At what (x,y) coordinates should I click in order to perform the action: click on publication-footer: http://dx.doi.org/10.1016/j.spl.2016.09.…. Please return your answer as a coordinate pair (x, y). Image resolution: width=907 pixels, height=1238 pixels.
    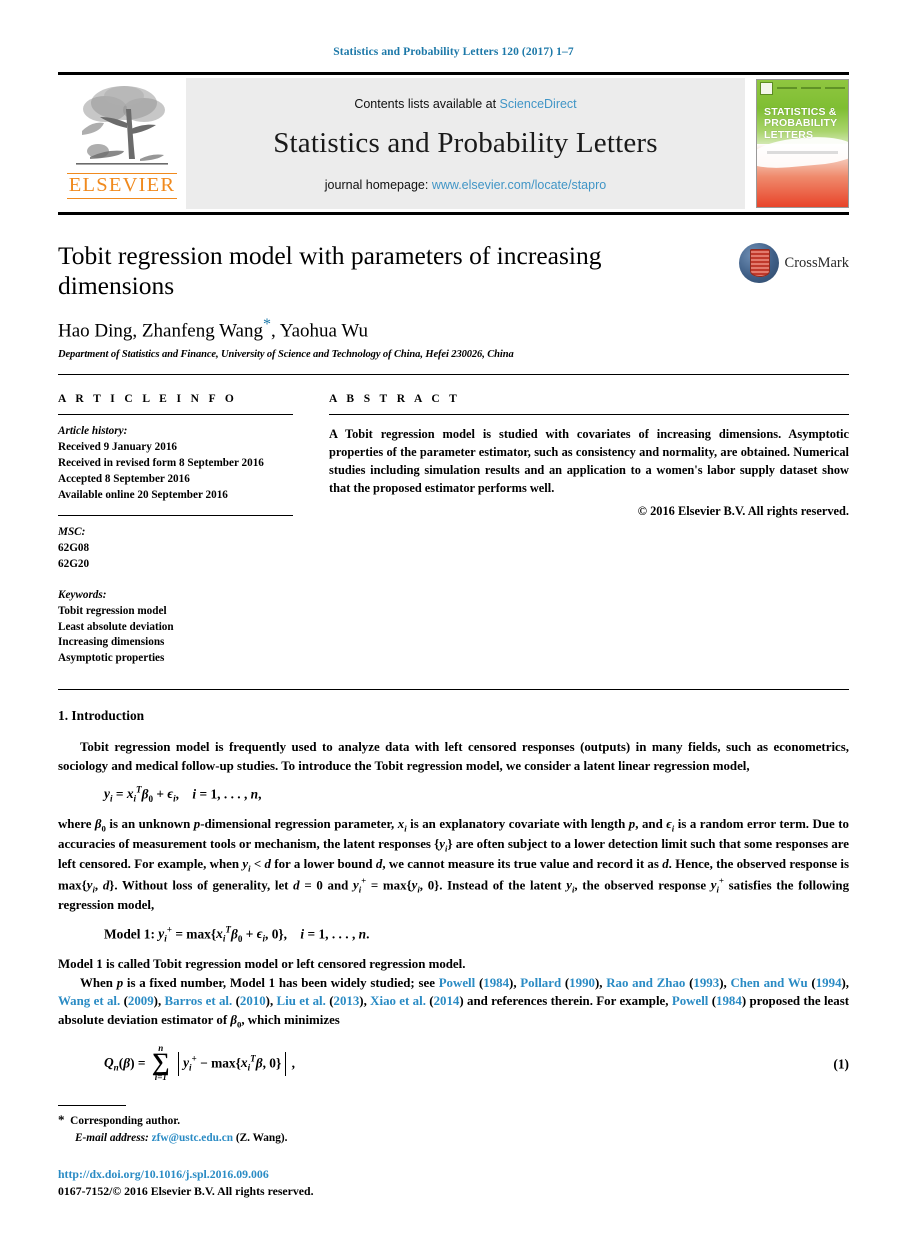
    Looking at the image, I should click on (186, 1183).